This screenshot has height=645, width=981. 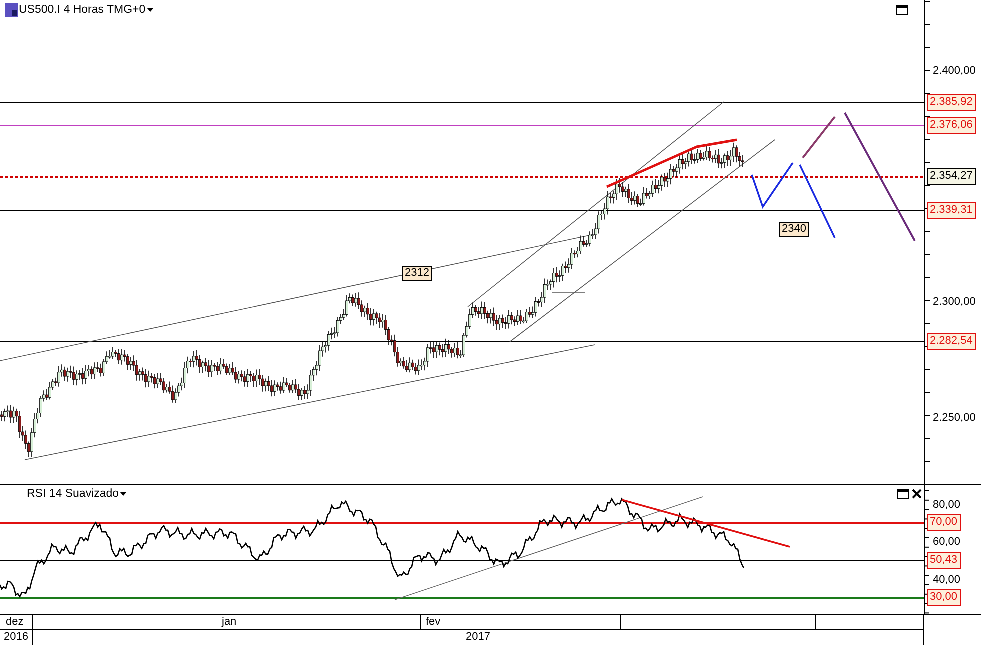 I want to click on month-label: dez, so click(x=15, y=622).